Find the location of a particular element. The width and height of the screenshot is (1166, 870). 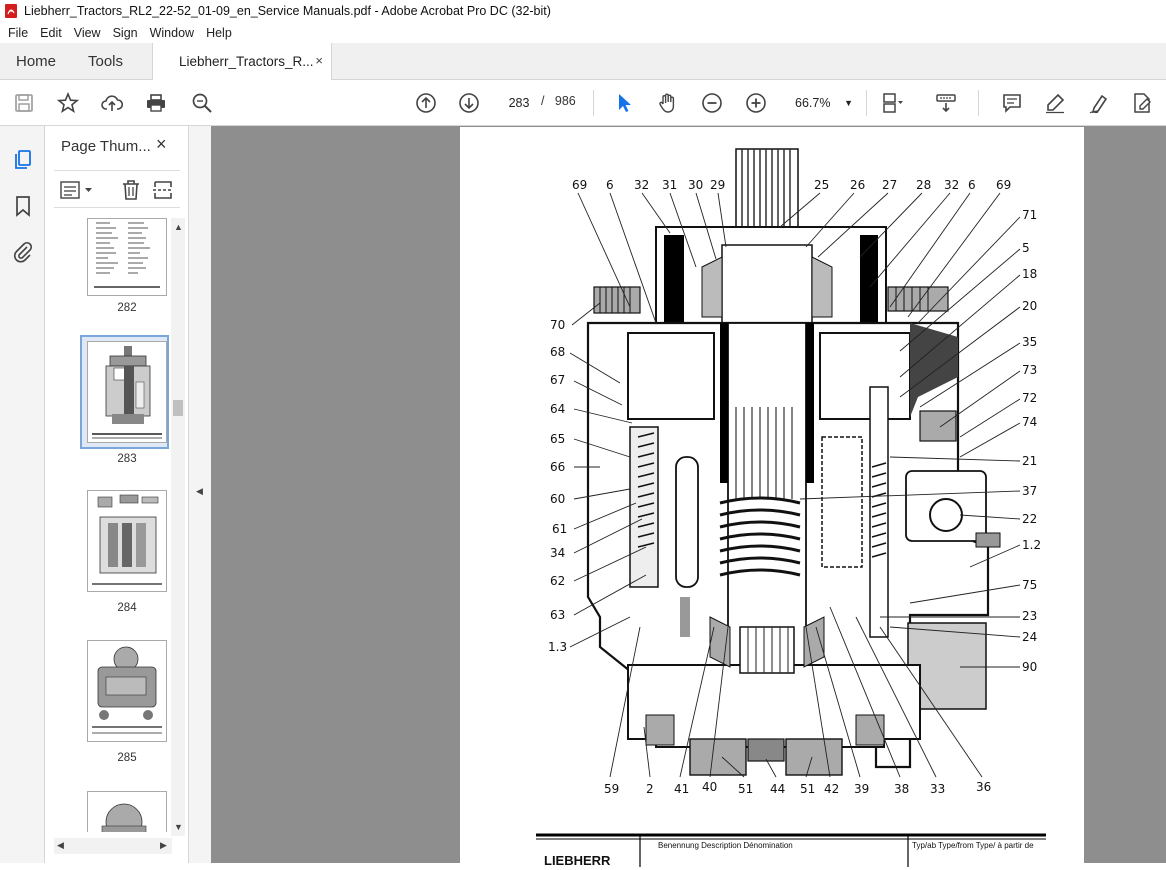

page-fit-icon is located at coordinates (892, 103).